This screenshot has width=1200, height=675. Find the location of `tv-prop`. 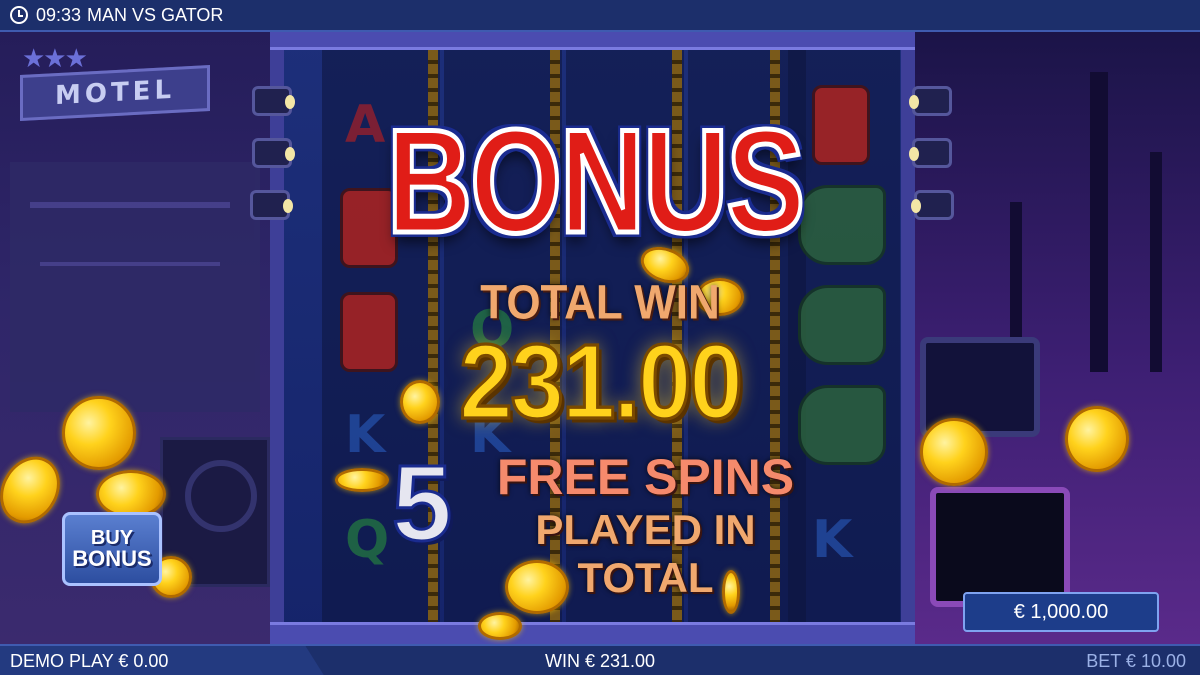

tv-prop is located at coordinates (1000, 547).